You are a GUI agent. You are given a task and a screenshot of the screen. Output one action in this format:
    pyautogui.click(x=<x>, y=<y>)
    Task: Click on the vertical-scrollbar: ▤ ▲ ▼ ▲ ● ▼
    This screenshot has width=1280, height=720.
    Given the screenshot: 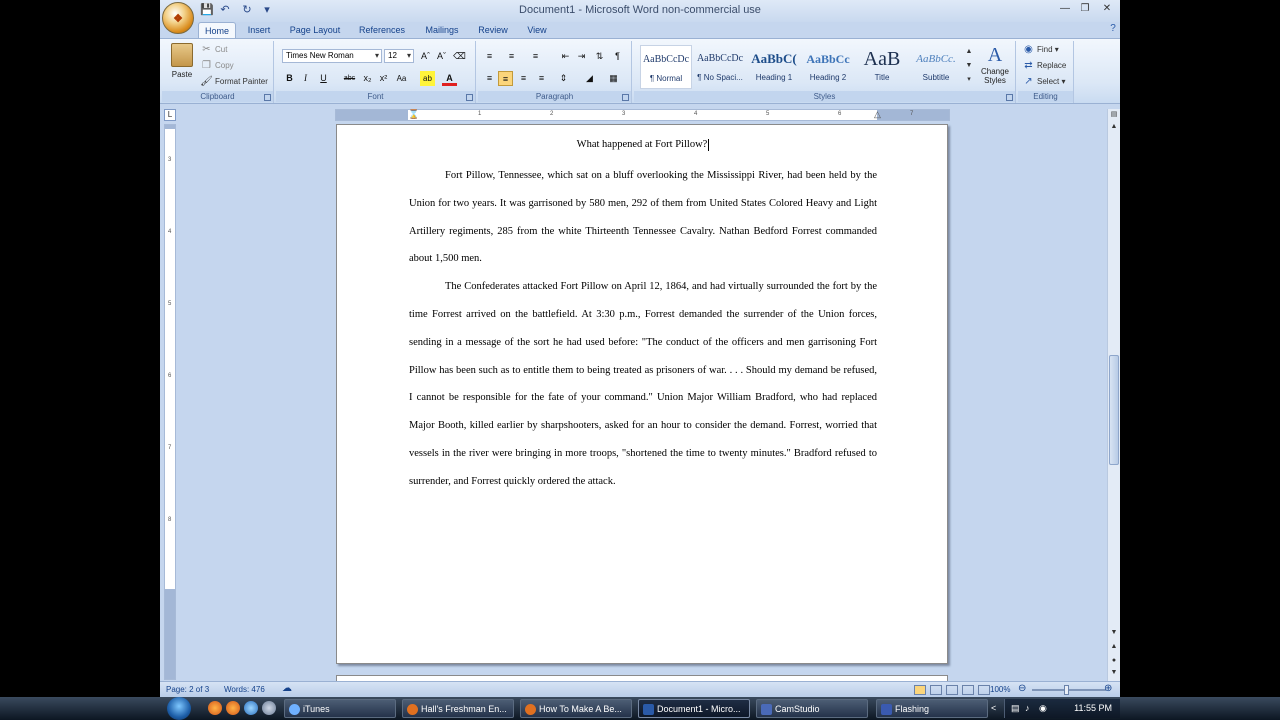 What is the action you would take?
    pyautogui.click(x=1113, y=395)
    